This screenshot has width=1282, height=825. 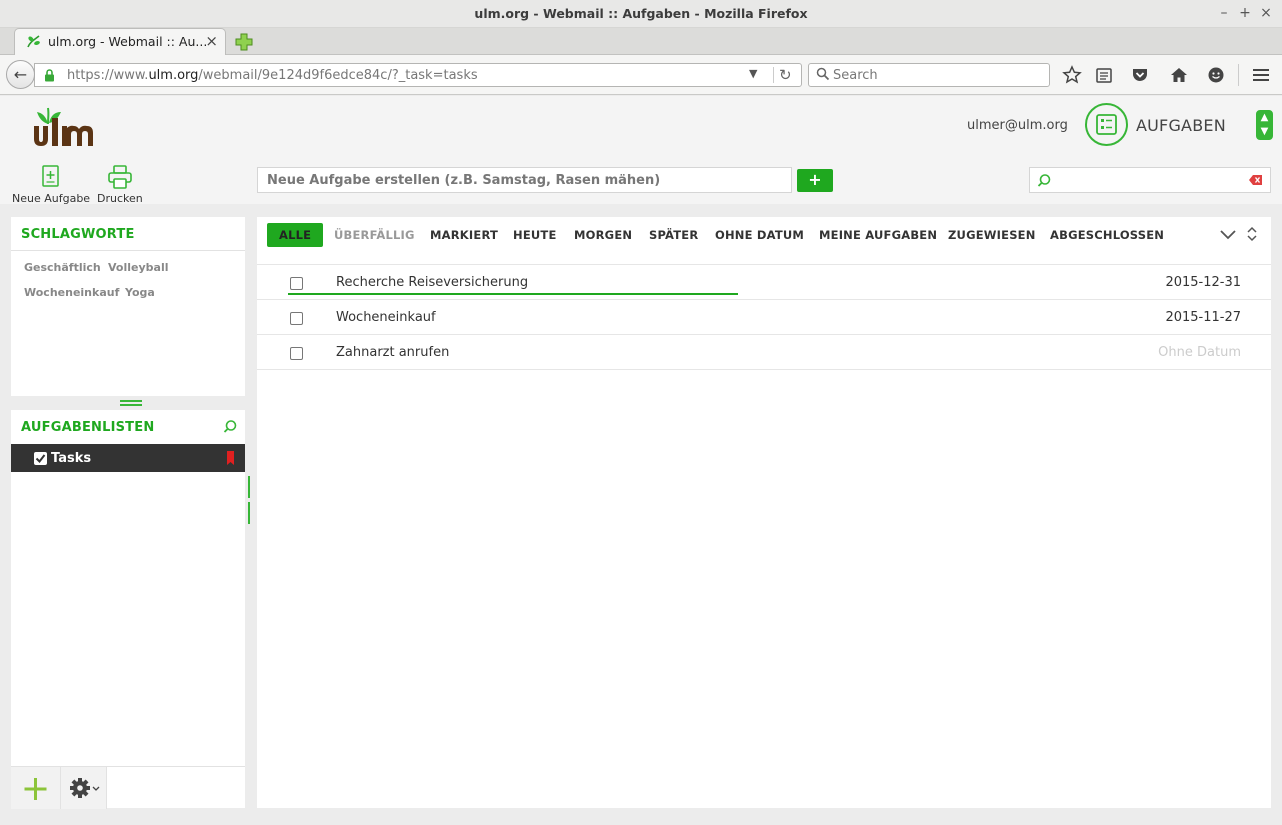 What do you see at coordinates (140, 292) in the screenshot?
I see `tag-item: Yoga` at bounding box center [140, 292].